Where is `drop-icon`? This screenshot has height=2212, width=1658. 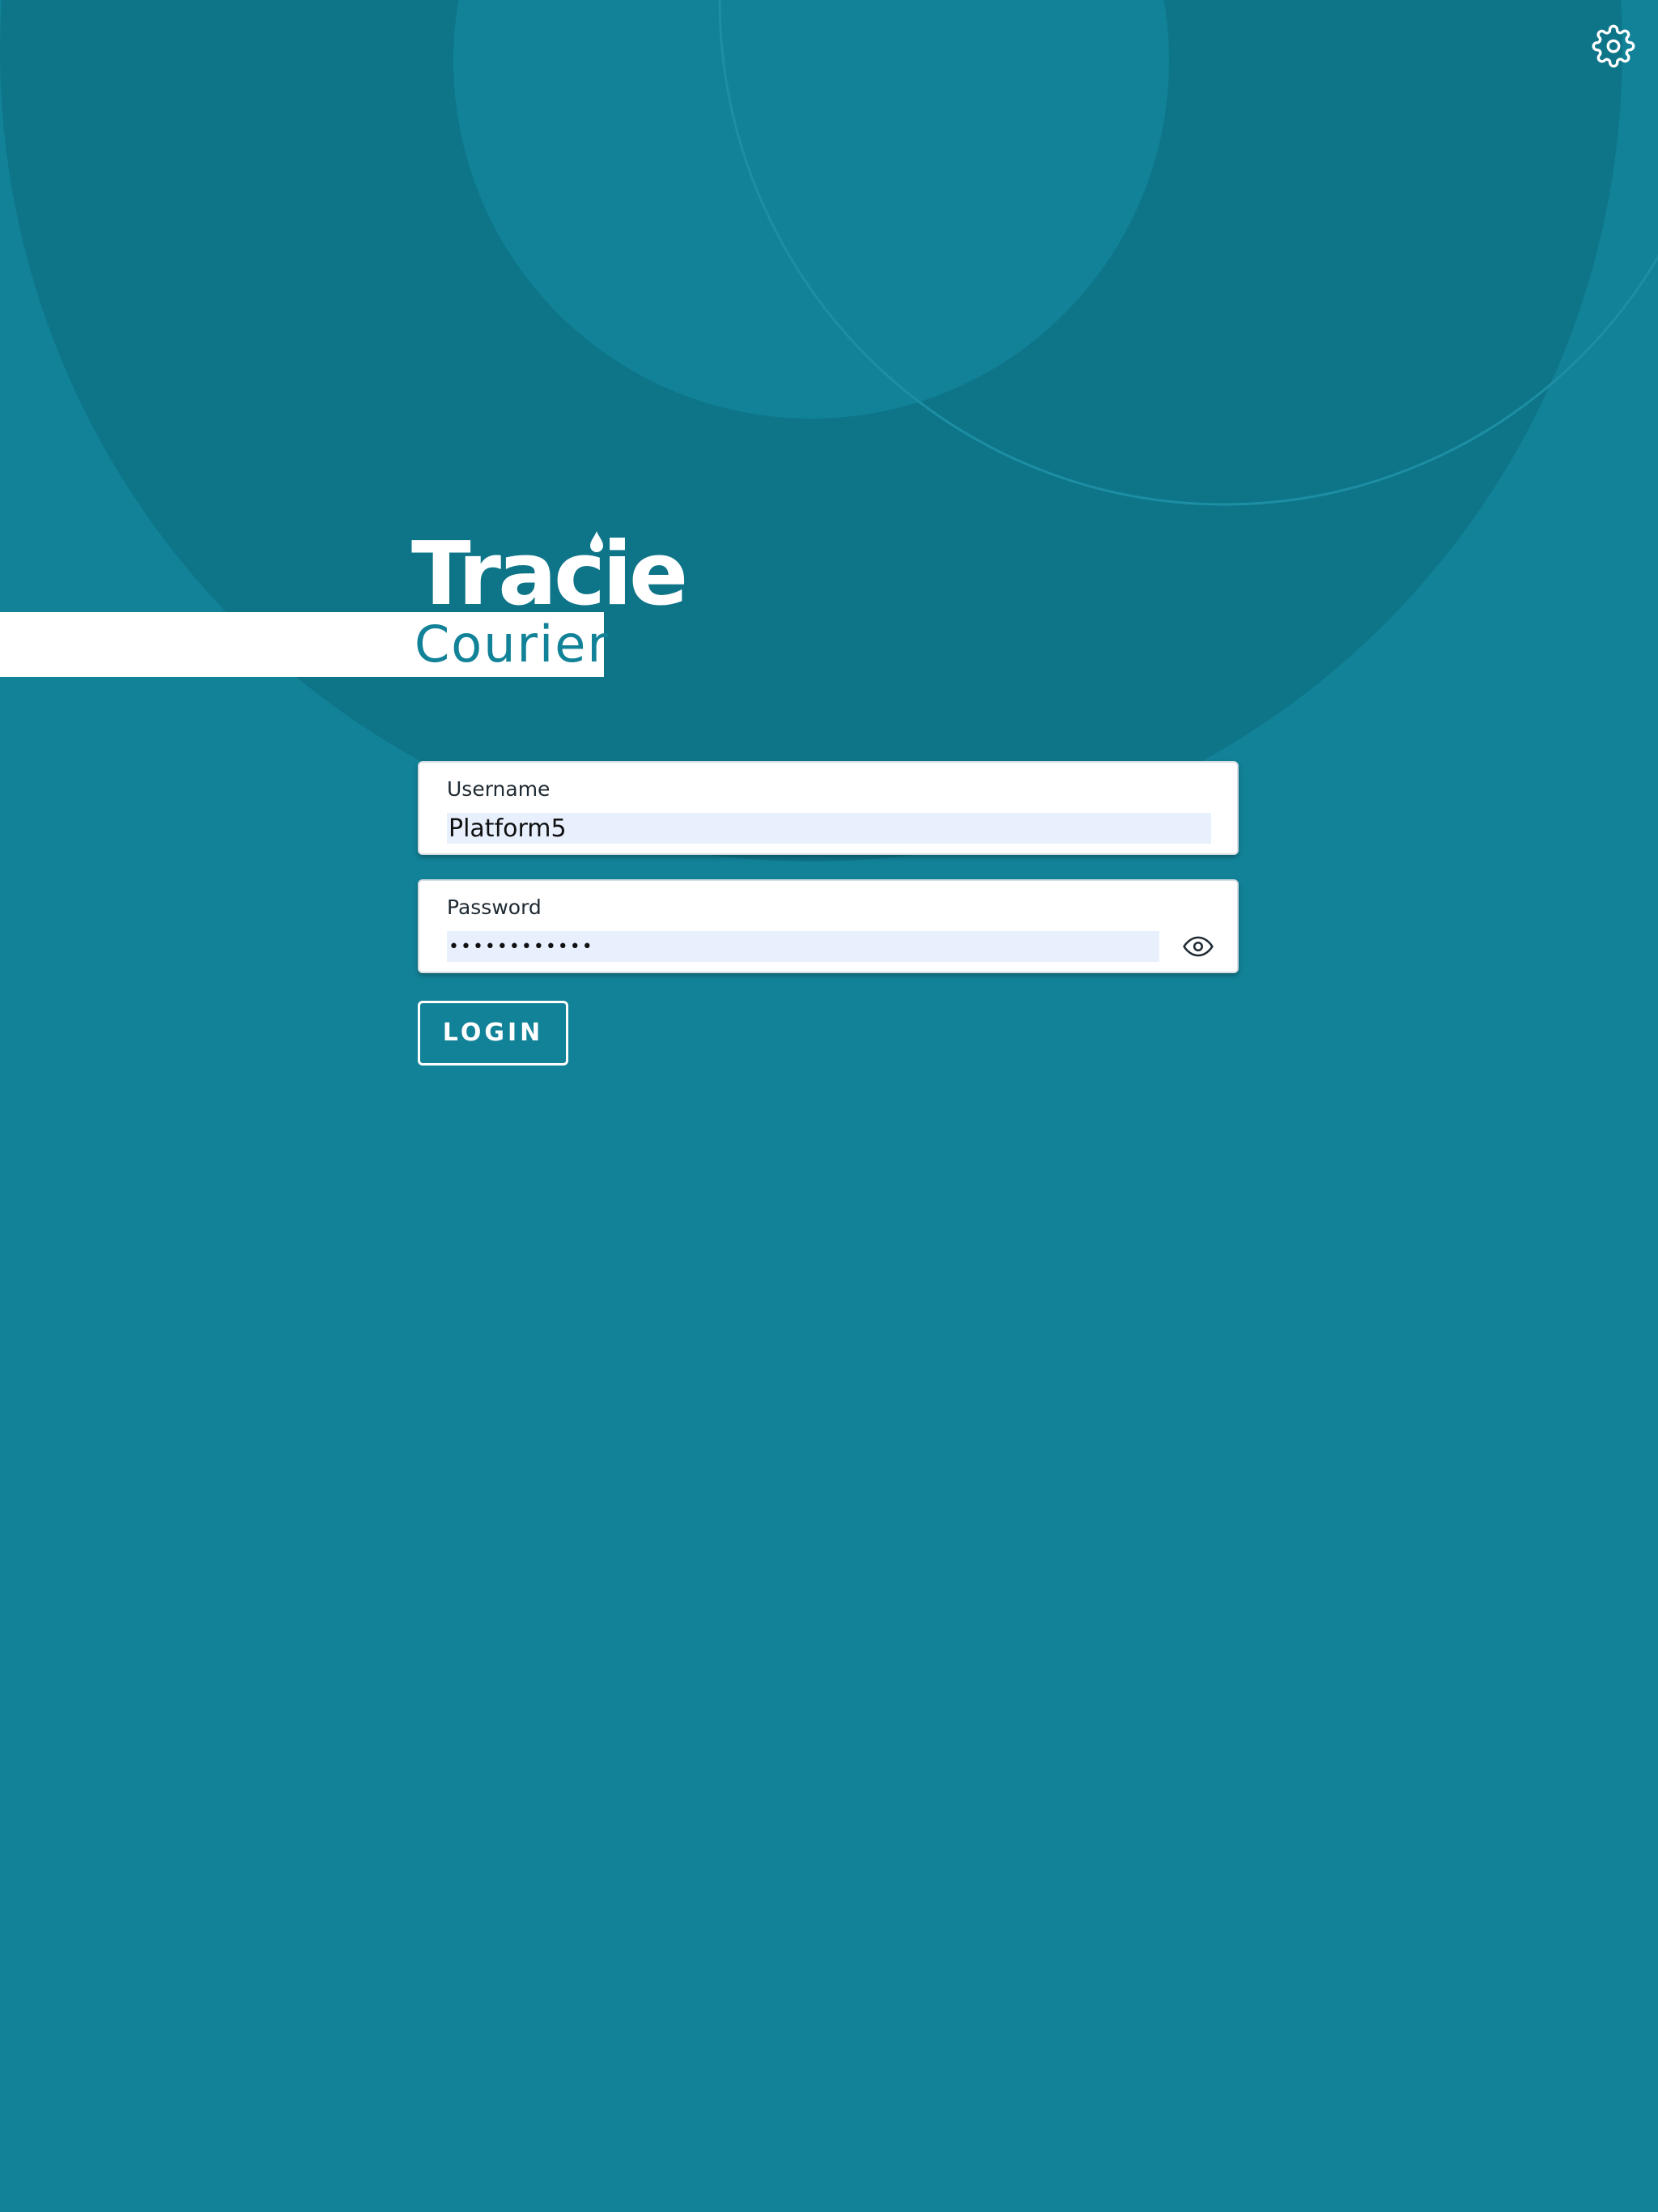 drop-icon is located at coordinates (597, 543).